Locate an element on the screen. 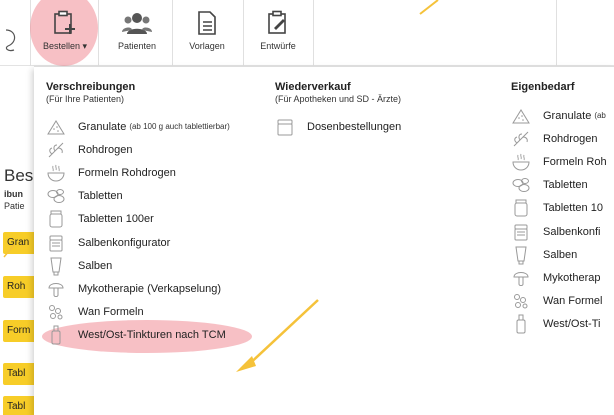  can-icon is located at coordinates (285, 127).